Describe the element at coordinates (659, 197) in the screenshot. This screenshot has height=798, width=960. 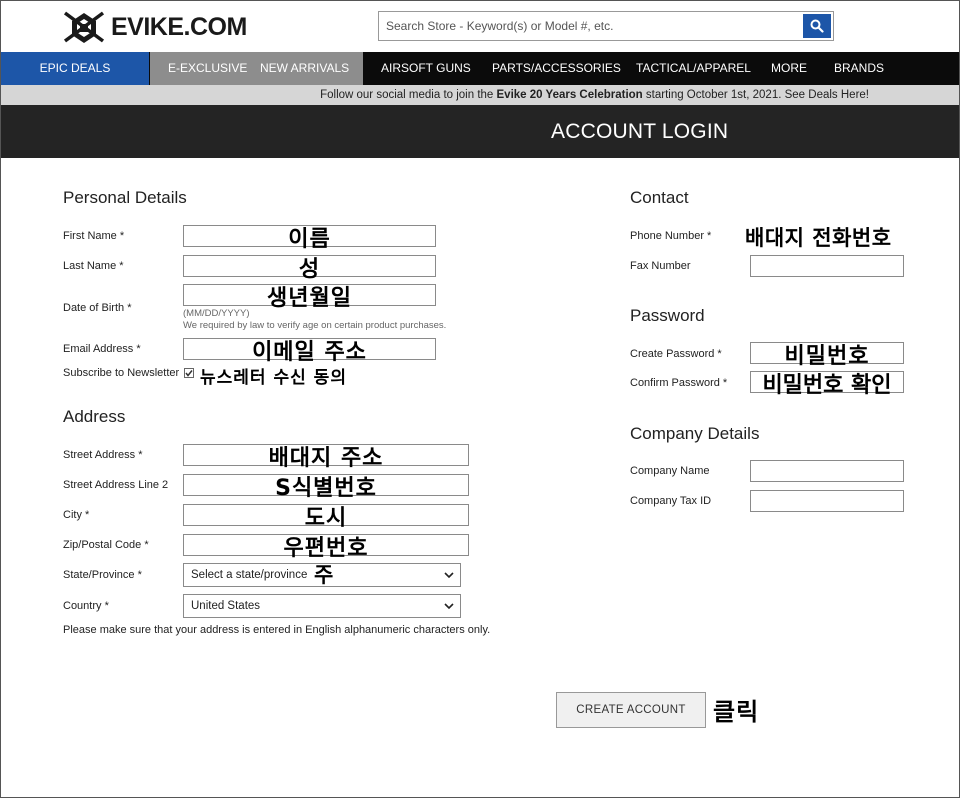
I see `contact-title: Contact` at that location.